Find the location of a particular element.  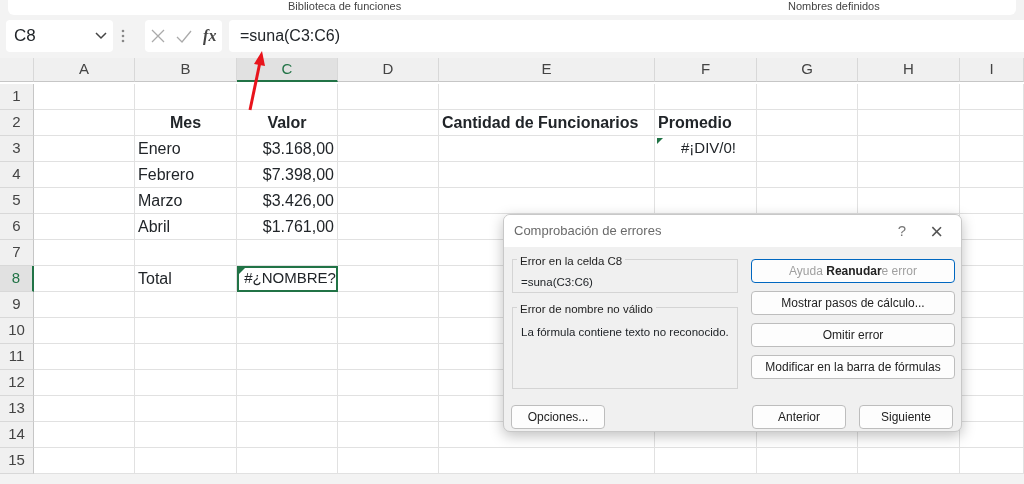

select-all-corner is located at coordinates (17, 70).